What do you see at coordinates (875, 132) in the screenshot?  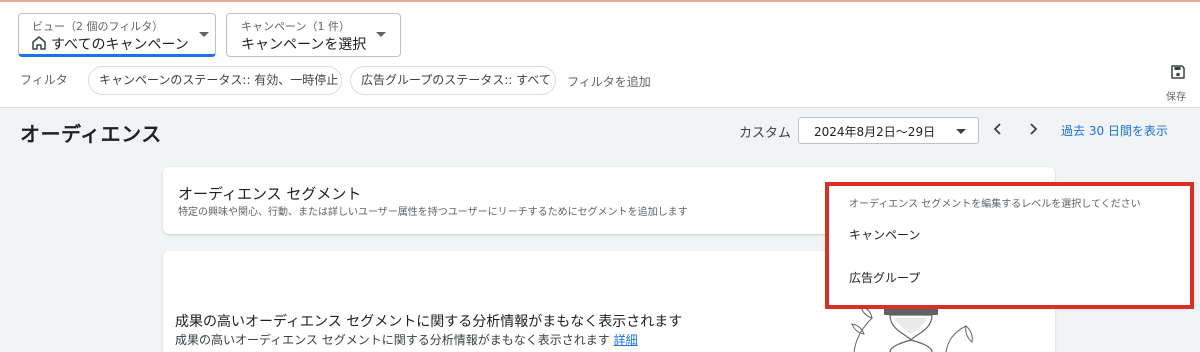 I see `date-range-value: 2024年8月2日～29日` at bounding box center [875, 132].